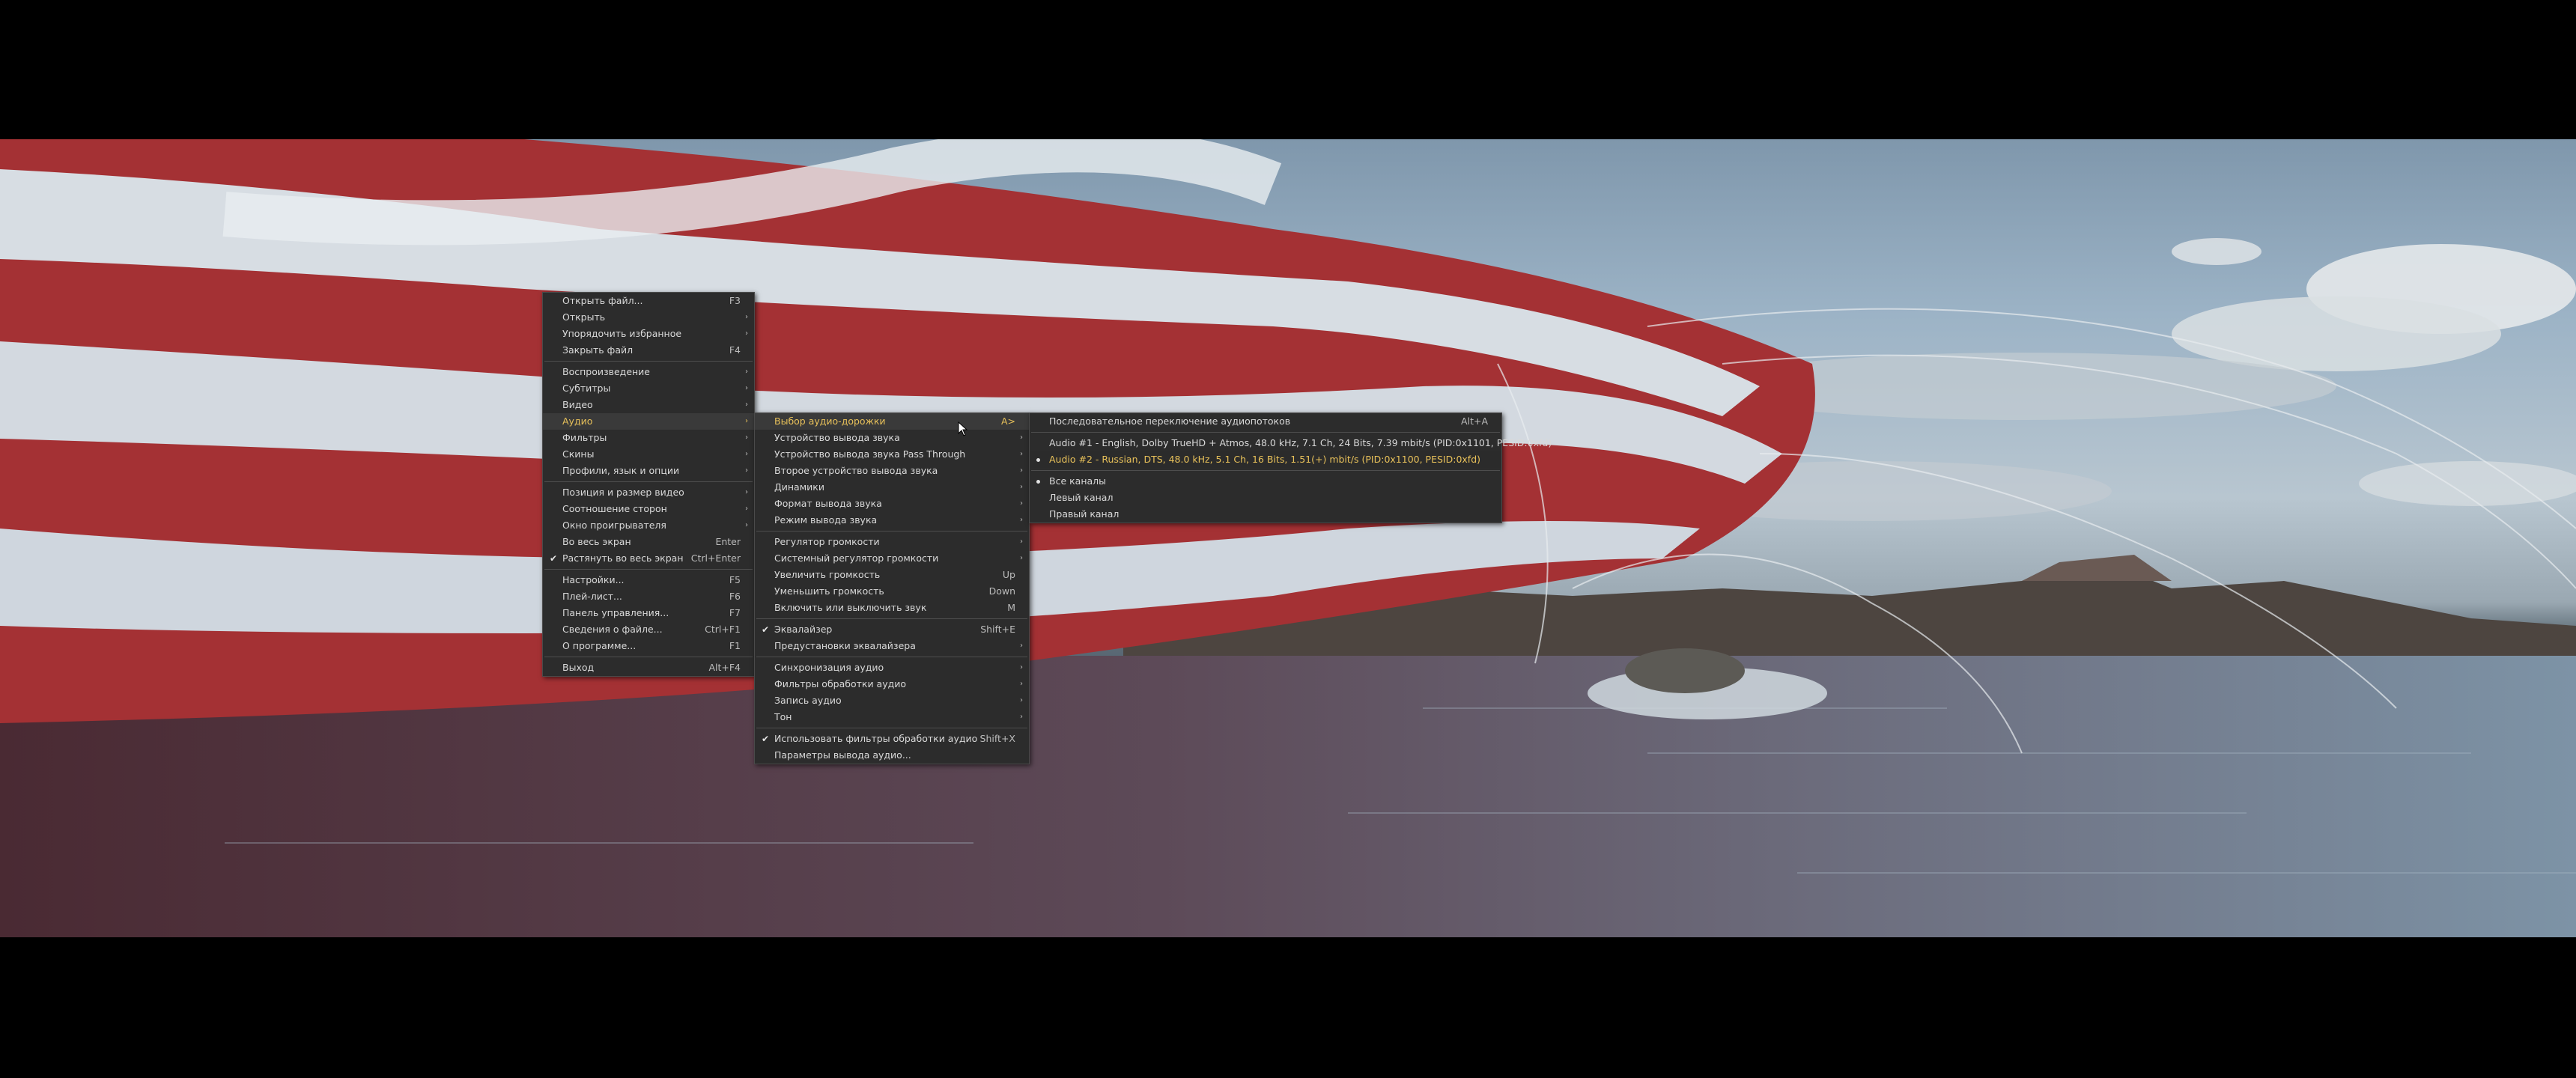  I want to click on audio-menu-item: Синхронизация аудио ›, so click(892, 668).